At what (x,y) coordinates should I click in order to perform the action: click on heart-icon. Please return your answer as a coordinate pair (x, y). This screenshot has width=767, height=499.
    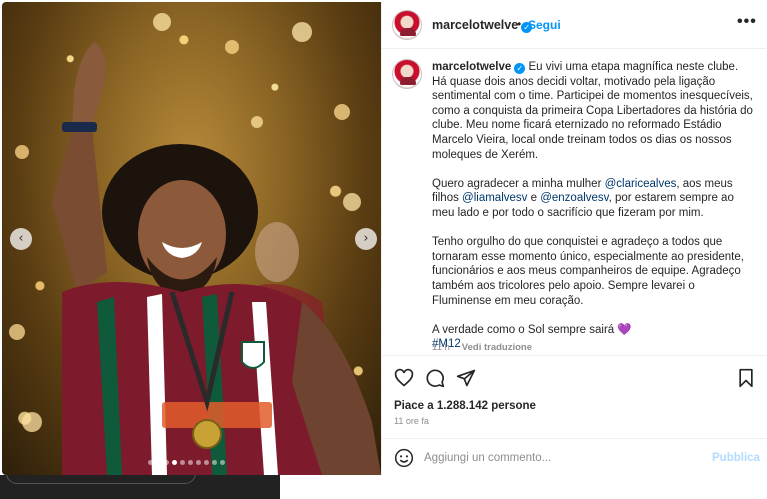
    Looking at the image, I should click on (404, 378).